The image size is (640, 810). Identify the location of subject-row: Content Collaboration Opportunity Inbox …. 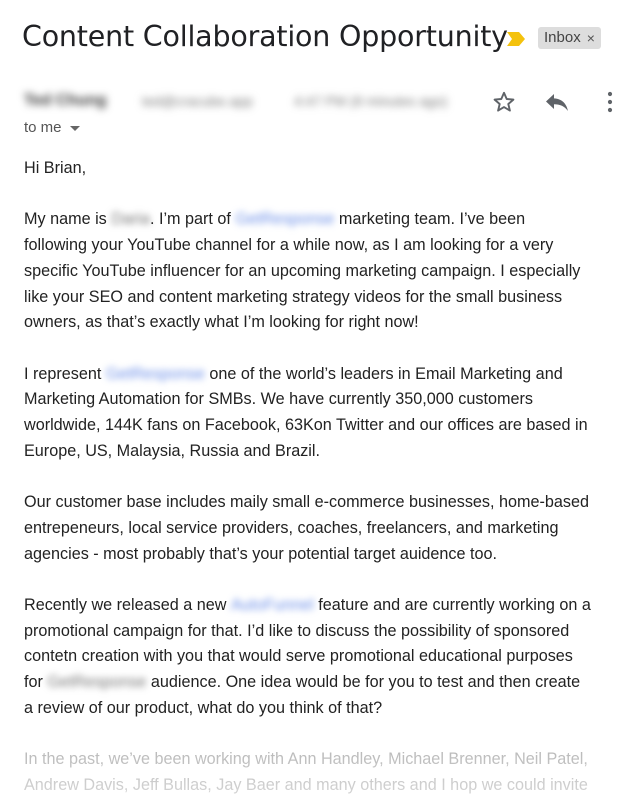
(322, 40).